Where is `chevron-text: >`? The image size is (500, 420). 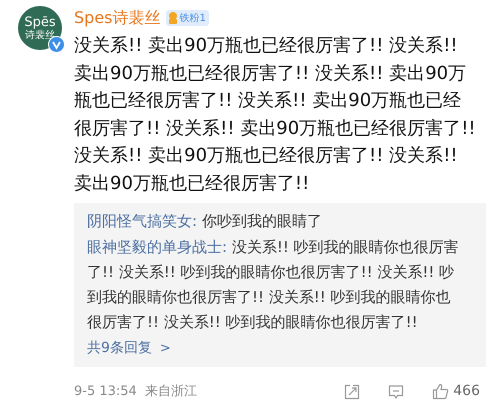 chevron-text: > is located at coordinates (165, 348).